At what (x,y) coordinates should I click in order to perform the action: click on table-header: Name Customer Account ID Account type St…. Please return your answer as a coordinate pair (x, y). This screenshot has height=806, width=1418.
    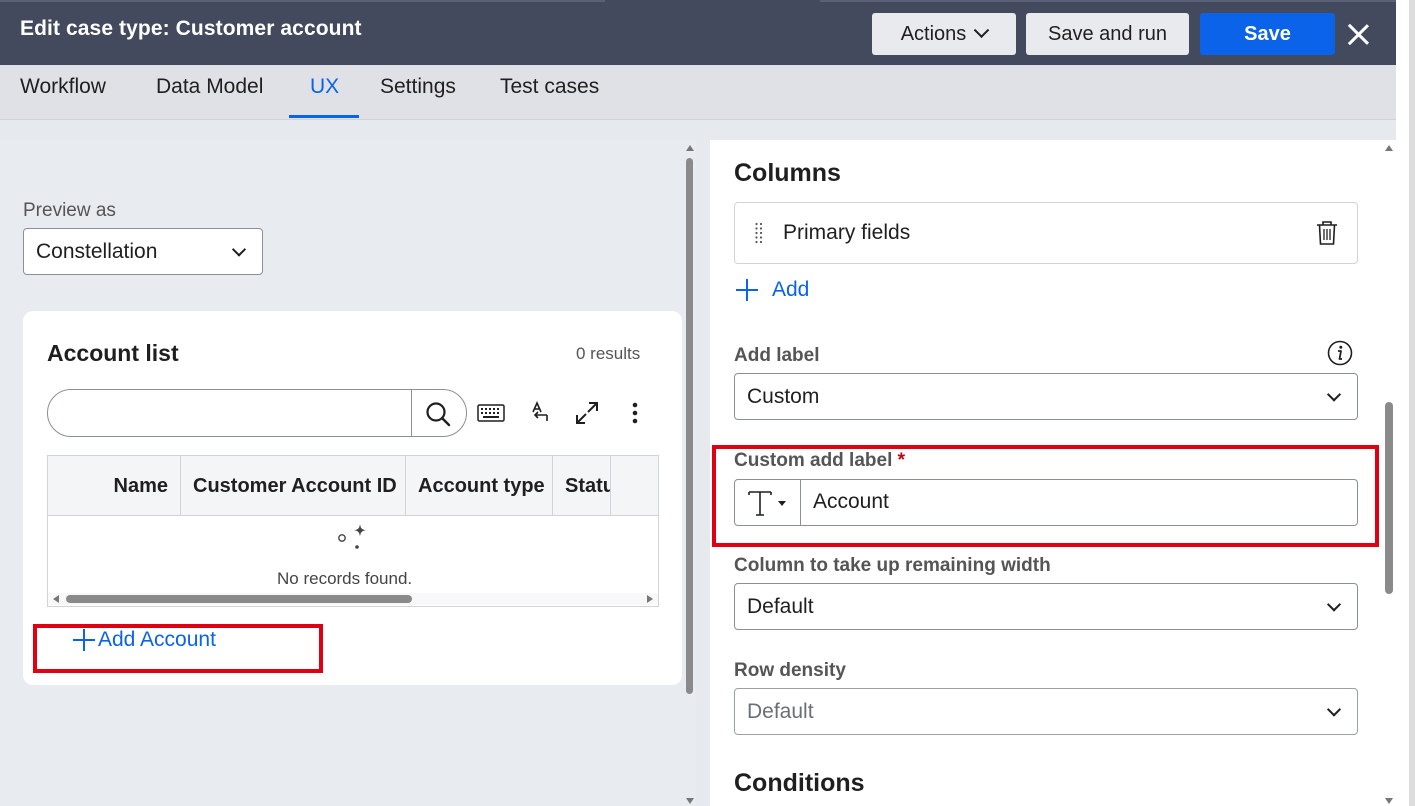
    Looking at the image, I should click on (353, 486).